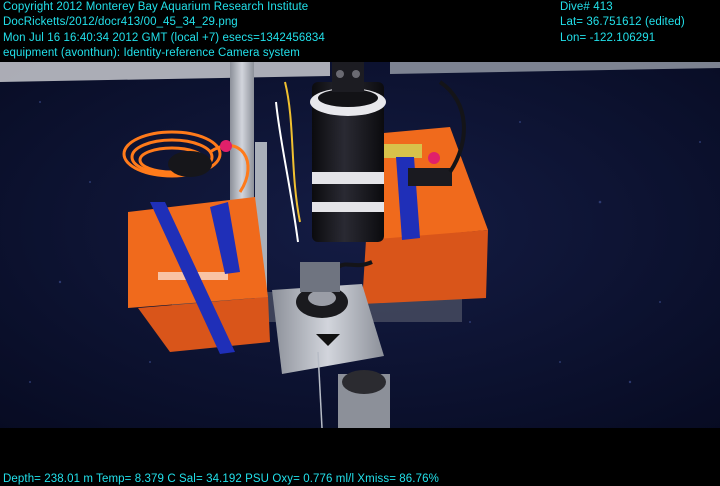 This screenshot has height=486, width=720. I want to click on camera-connector, so click(348, 77).